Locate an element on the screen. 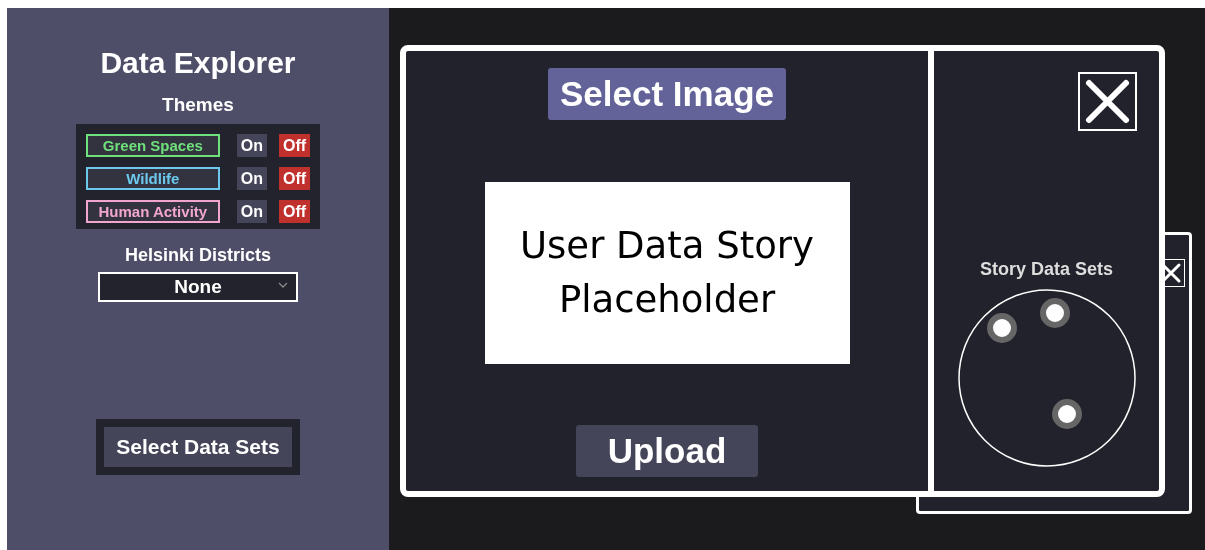 The image size is (1205, 550). select-data-sets-button: Select Data Sets is located at coordinates (198, 447).